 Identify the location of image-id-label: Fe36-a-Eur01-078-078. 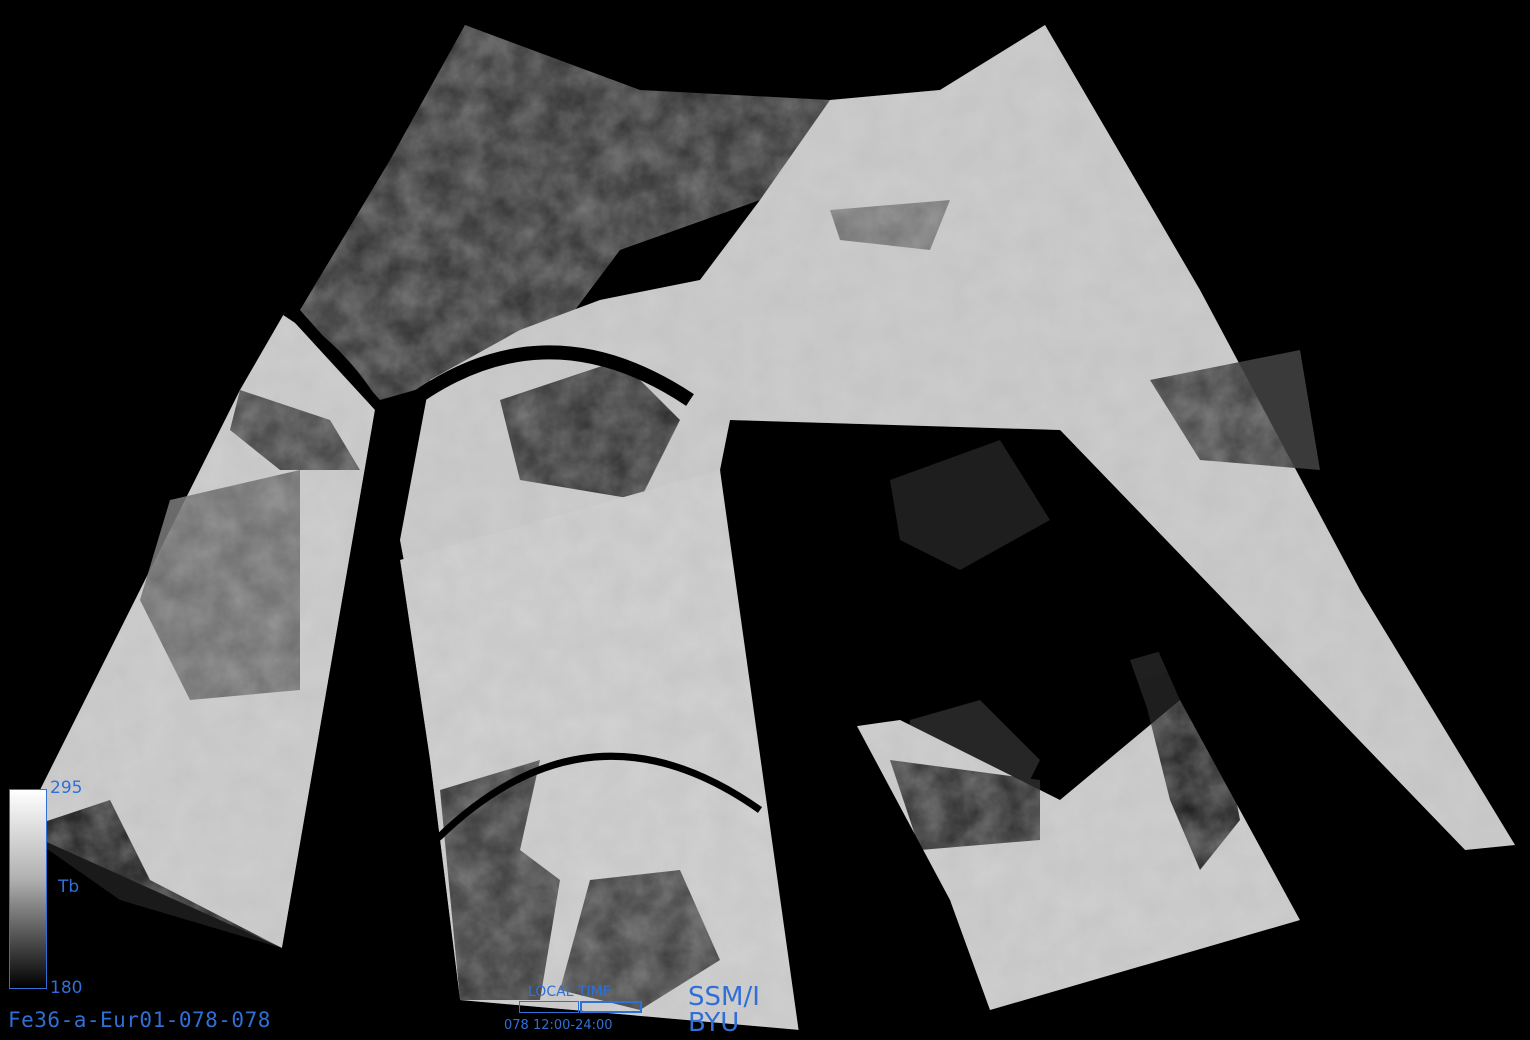
(139, 1020).